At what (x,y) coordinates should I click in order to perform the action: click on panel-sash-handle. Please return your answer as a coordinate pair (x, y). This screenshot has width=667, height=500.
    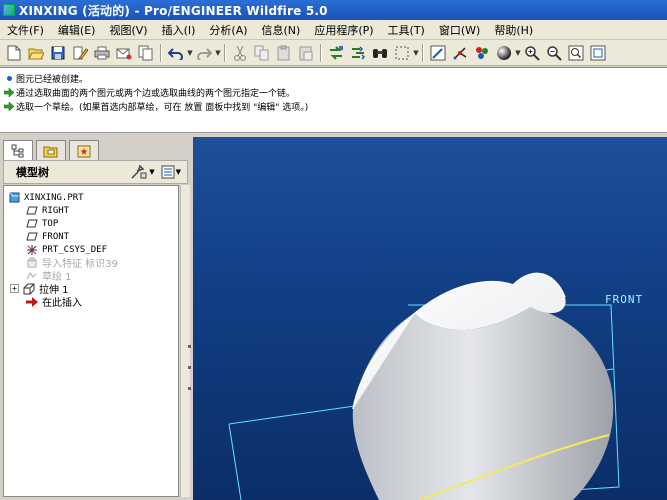
    Looking at the image, I should click on (189, 407).